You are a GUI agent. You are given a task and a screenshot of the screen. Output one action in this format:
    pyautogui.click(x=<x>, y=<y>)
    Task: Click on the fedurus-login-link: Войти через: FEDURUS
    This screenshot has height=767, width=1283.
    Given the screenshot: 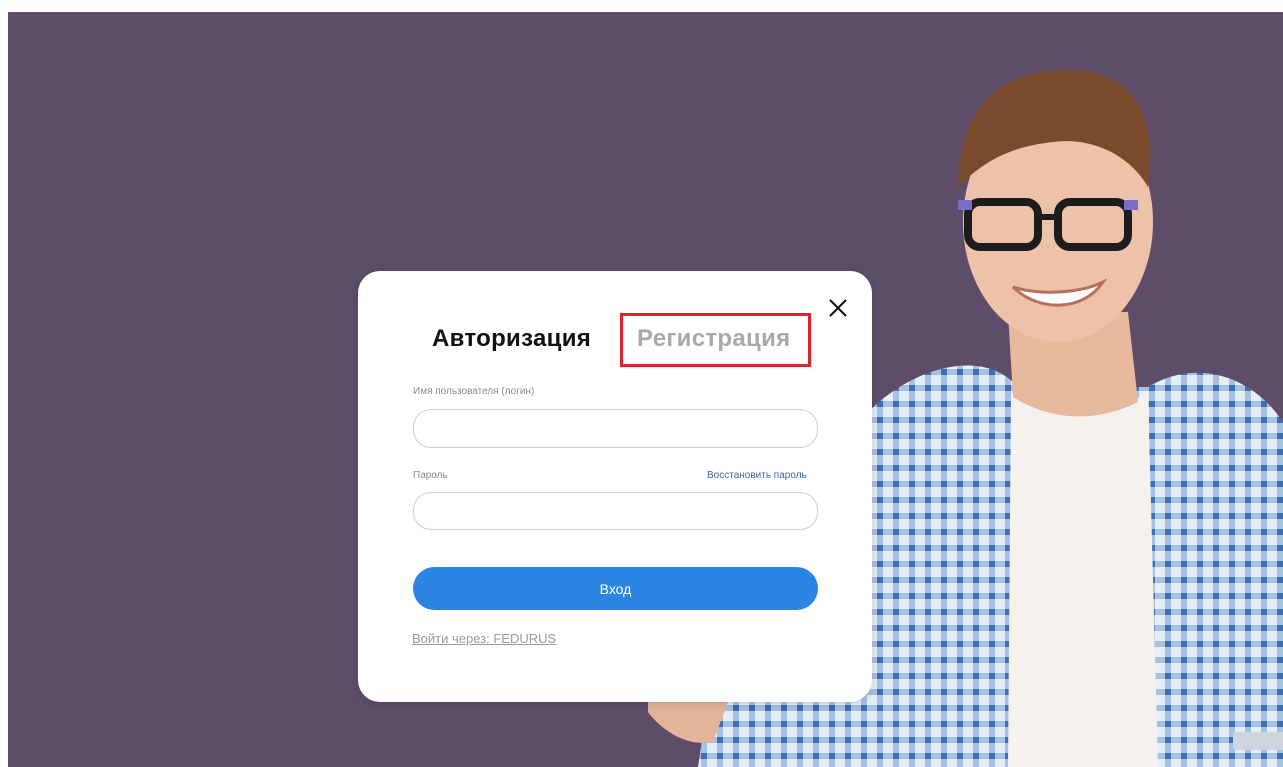 What is the action you would take?
    pyautogui.click(x=484, y=638)
    